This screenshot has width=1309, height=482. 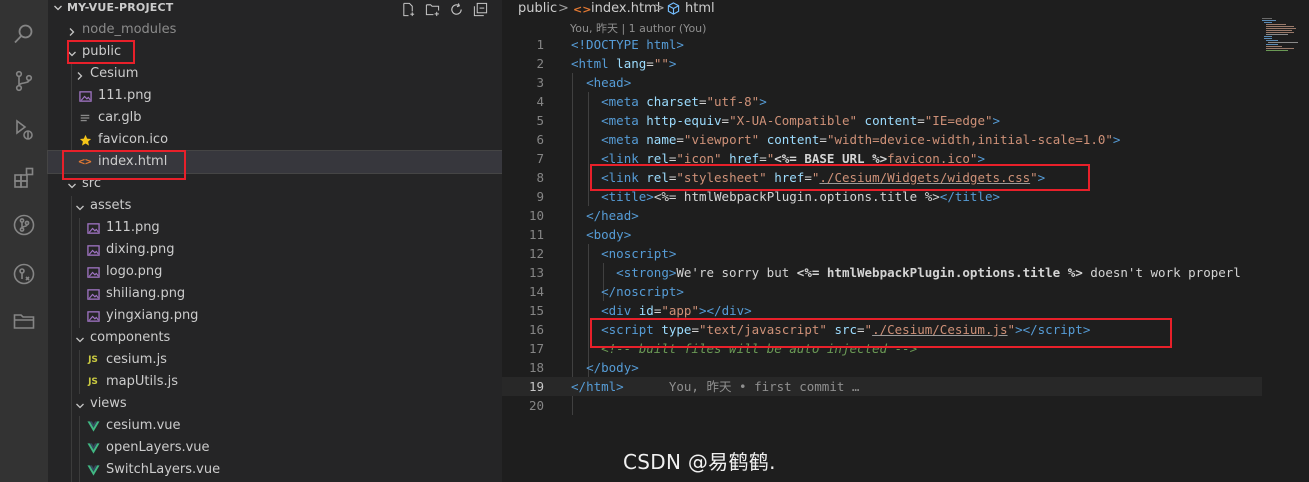 I want to click on tree-file-dixing: dixing.png, so click(x=275, y=250).